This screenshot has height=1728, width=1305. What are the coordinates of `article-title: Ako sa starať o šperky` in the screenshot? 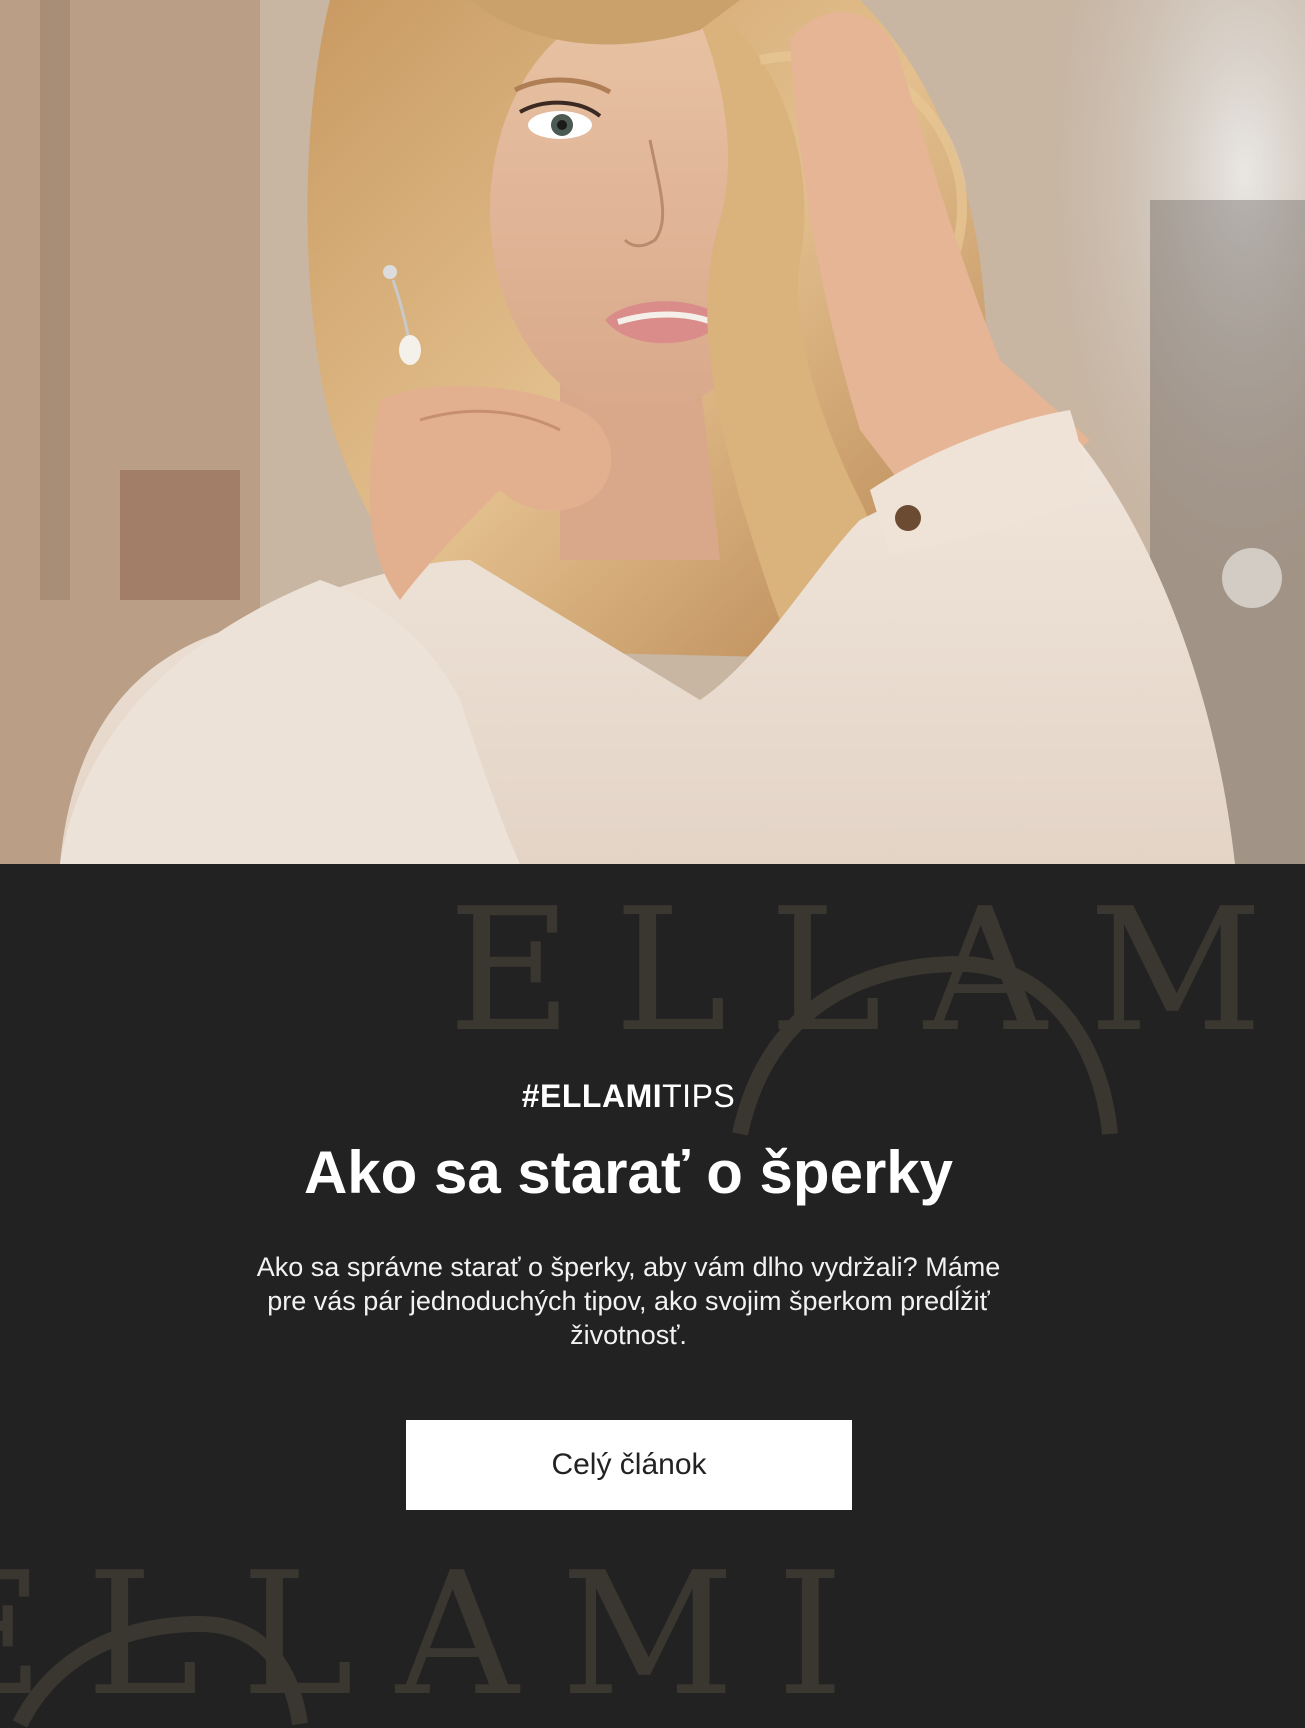 It's located at (628, 1172).